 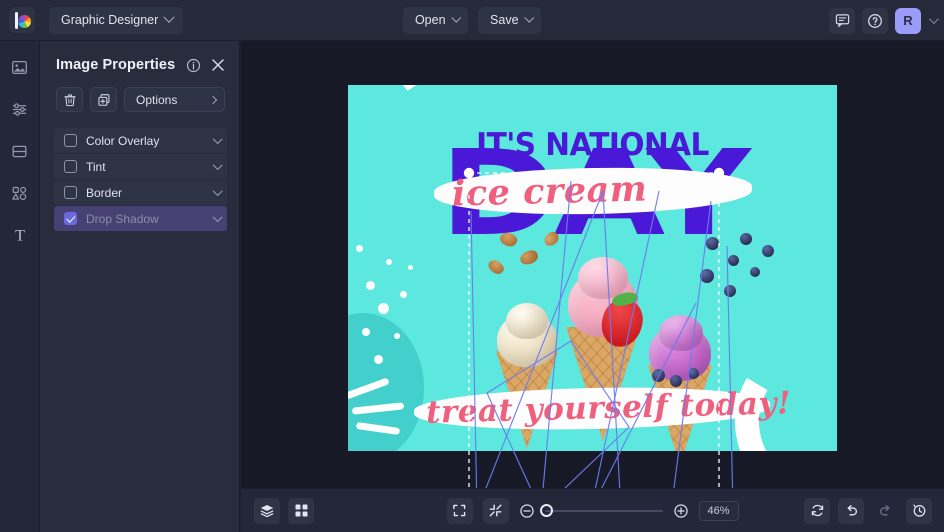 I want to click on rail-item-graphics, so click(x=20, y=193).